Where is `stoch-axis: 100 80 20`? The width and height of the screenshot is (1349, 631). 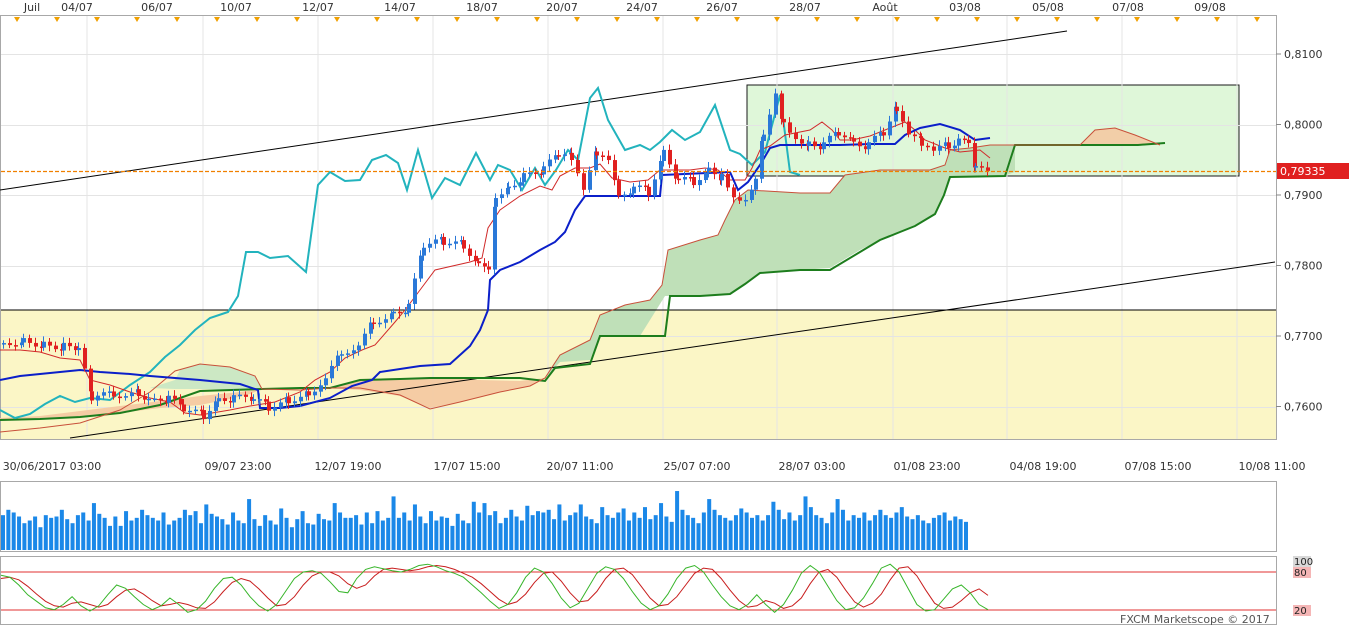 stoch-axis: 100 80 20 is located at coordinates (1303, 586).